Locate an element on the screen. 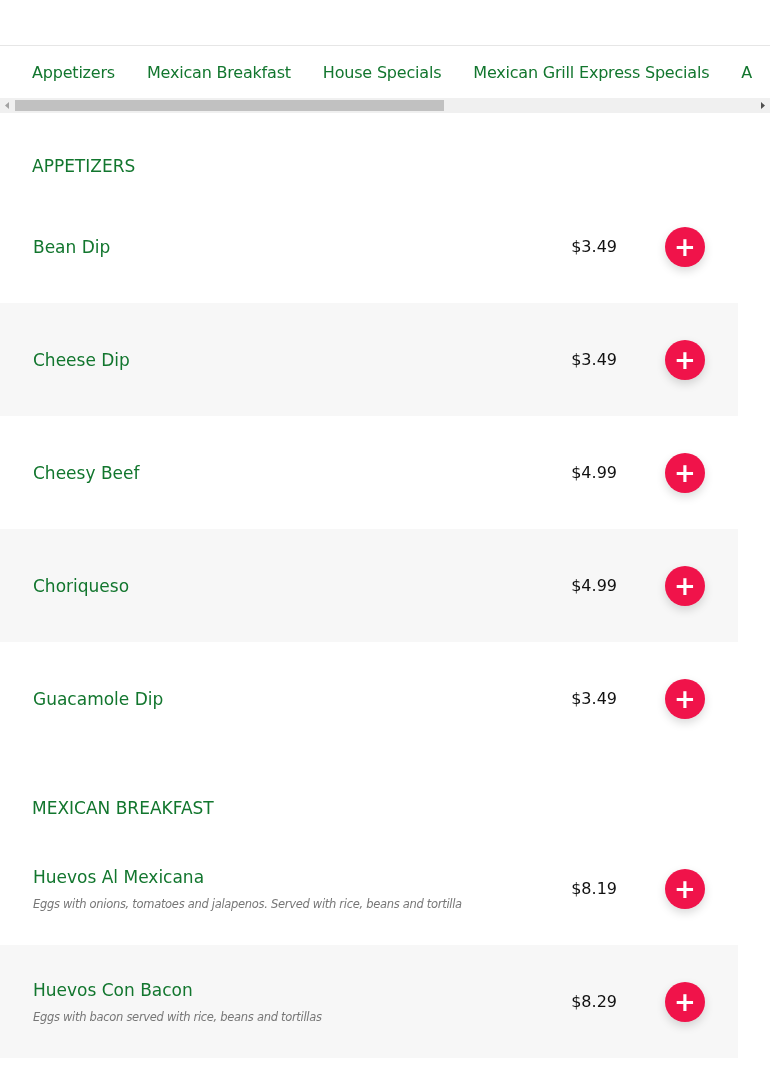 This screenshot has height=1085, width=770. item-name: Cheese Dip is located at coordinates (290, 359).